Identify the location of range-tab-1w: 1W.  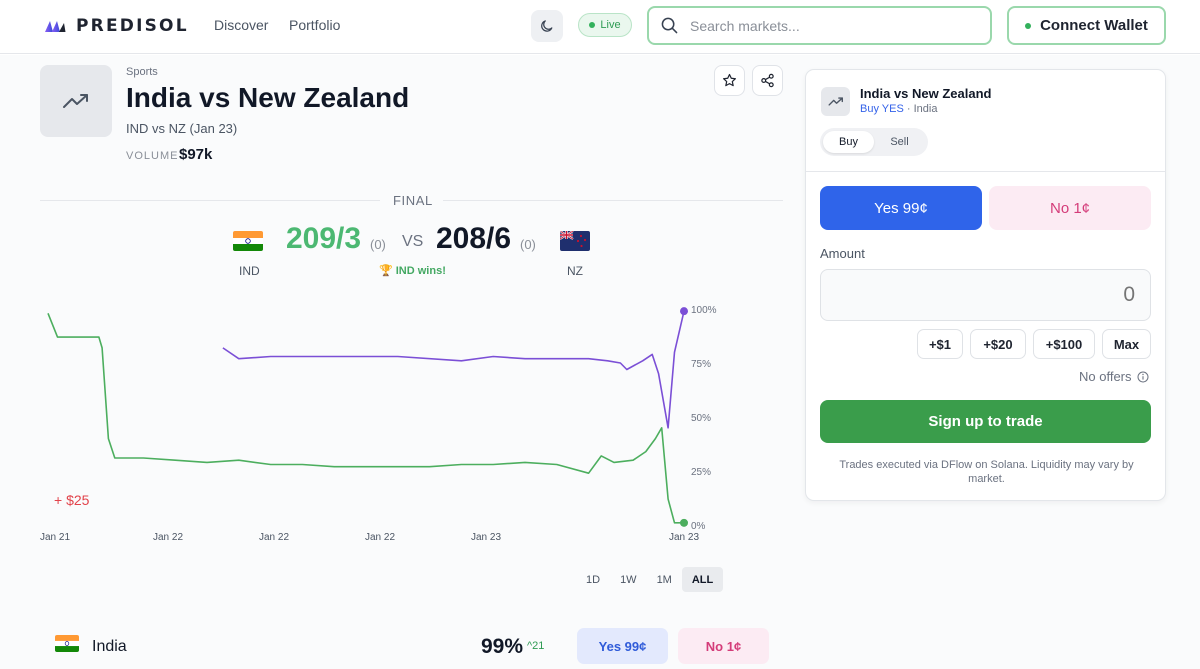
(628, 579).